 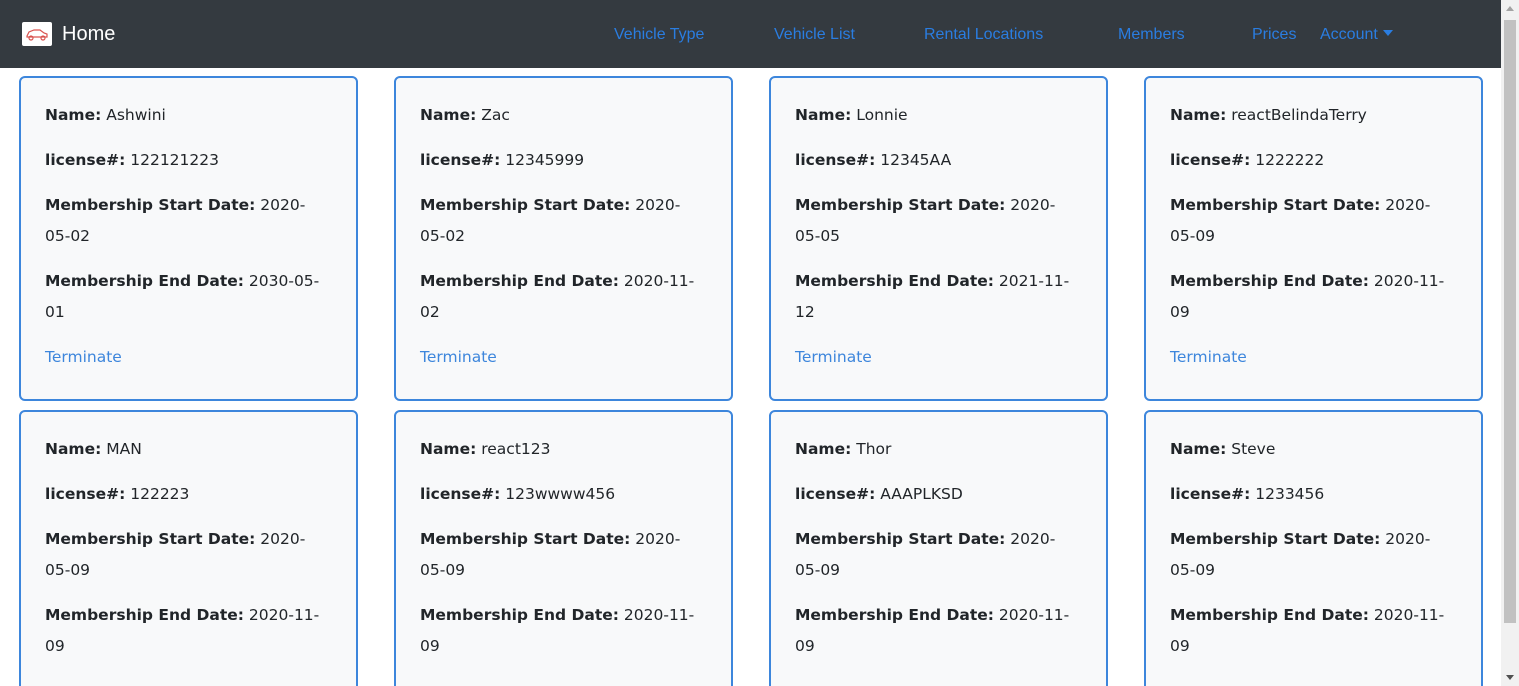 I want to click on member-license: license#: 12345AA, so click(x=873, y=160).